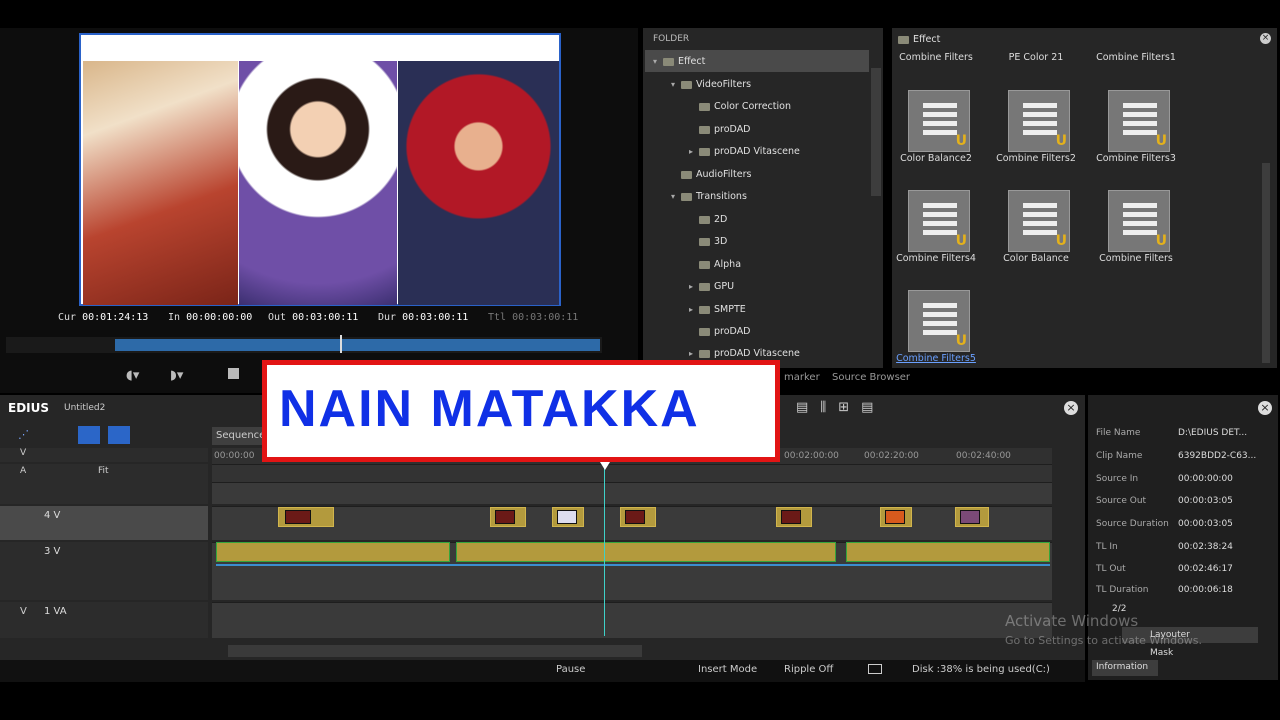 The width and height of the screenshot is (1280, 720). I want to click on tree-item-videofilters: ▾ VideoFilters, so click(711, 84).